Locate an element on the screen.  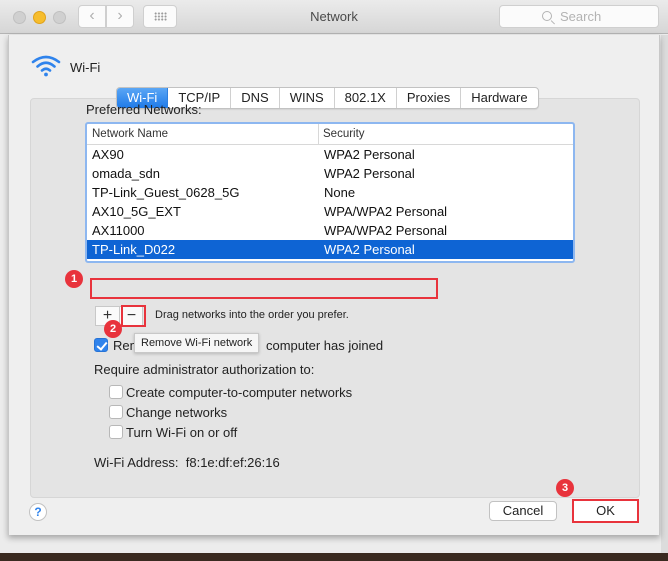
table-row-selected: TP-Link_D022 WPA2 Personal is located at coordinates (330, 249).